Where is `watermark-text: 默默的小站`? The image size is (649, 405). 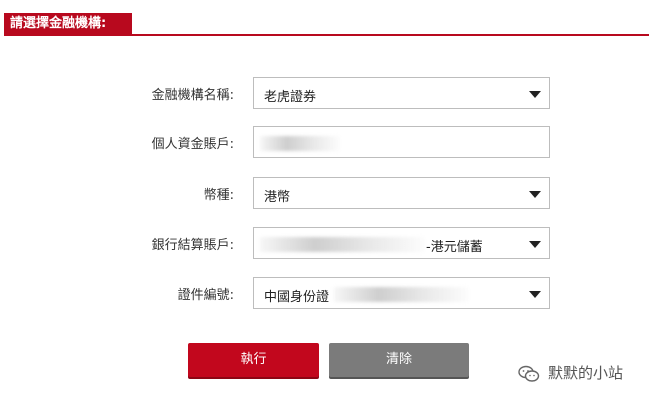 watermark-text: 默默的小站 is located at coordinates (586, 373).